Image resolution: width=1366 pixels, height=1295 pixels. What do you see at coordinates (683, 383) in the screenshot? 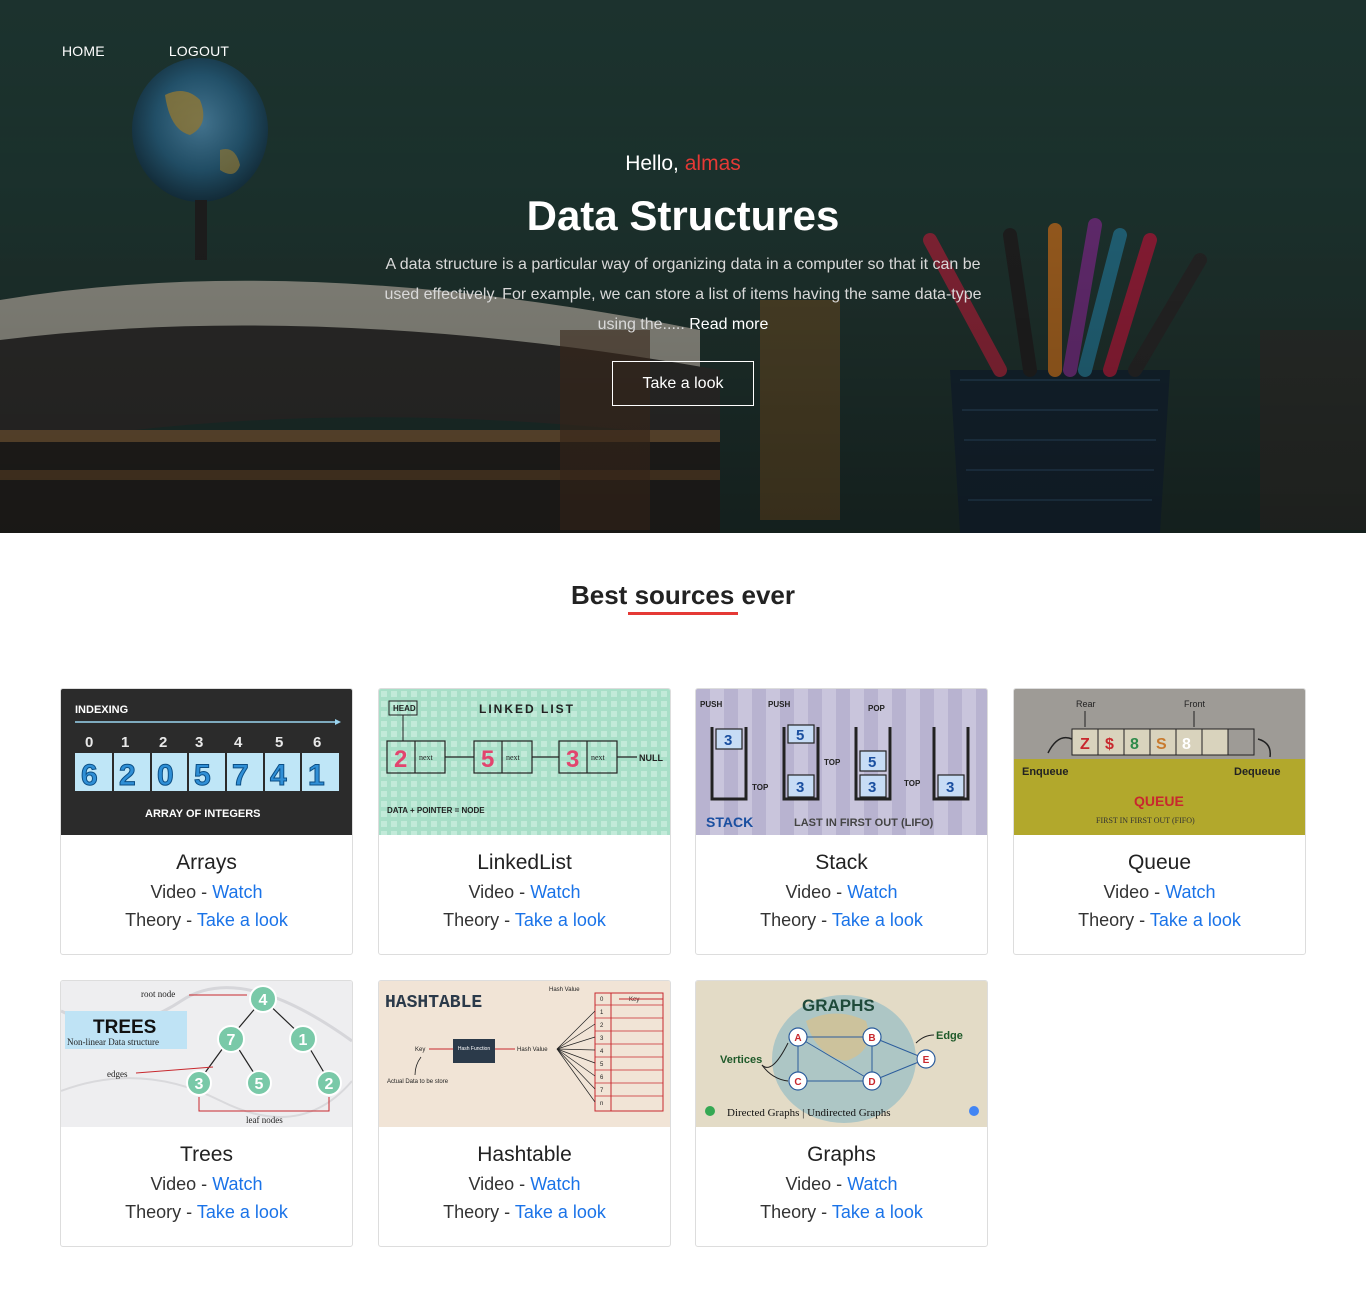
I see `take-a-look-button: Take a look` at bounding box center [683, 383].